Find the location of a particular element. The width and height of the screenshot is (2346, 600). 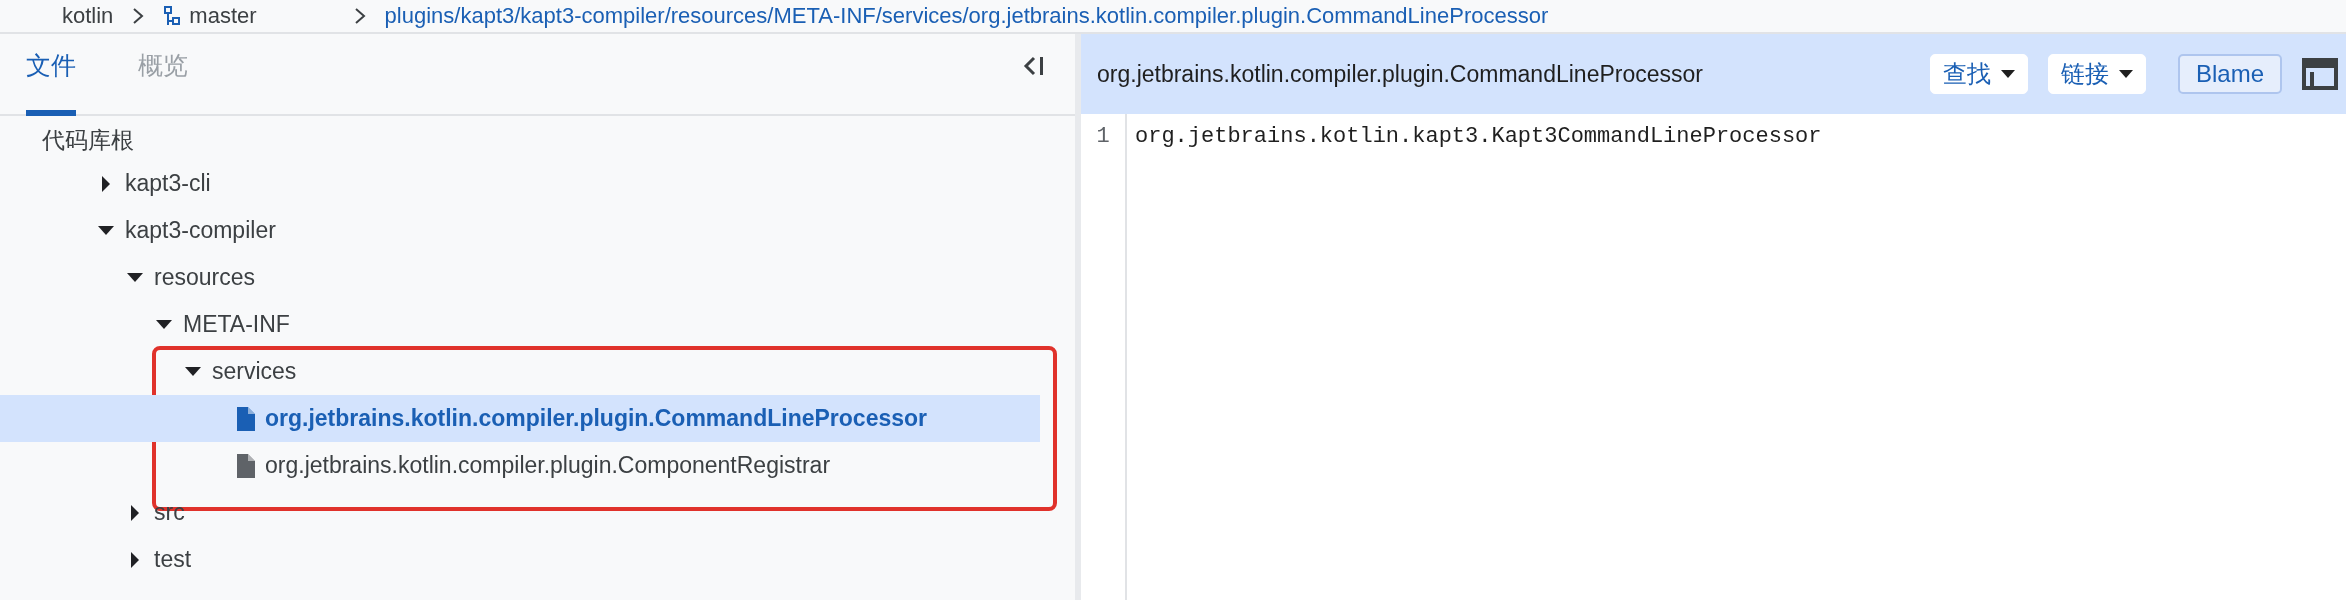

folder-item: resources is located at coordinates (520, 277).